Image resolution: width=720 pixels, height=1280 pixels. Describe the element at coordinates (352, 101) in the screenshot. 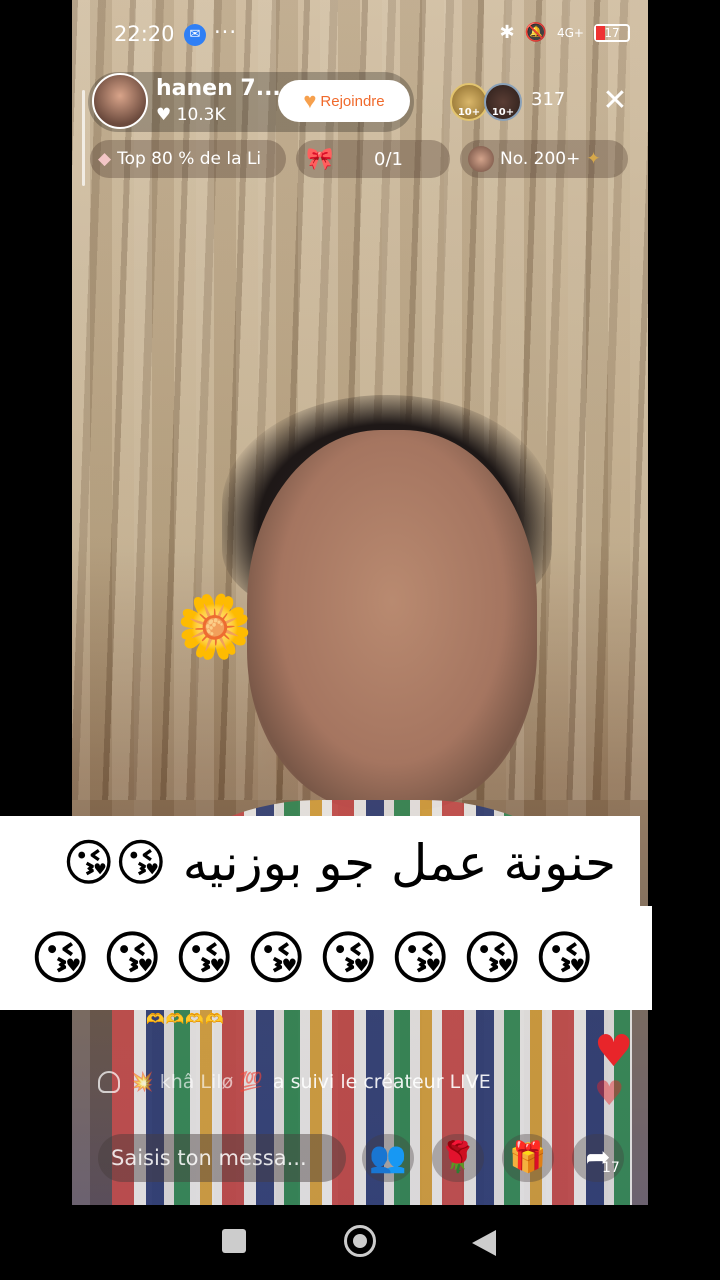

I see `join-label: Rejoindre` at that location.